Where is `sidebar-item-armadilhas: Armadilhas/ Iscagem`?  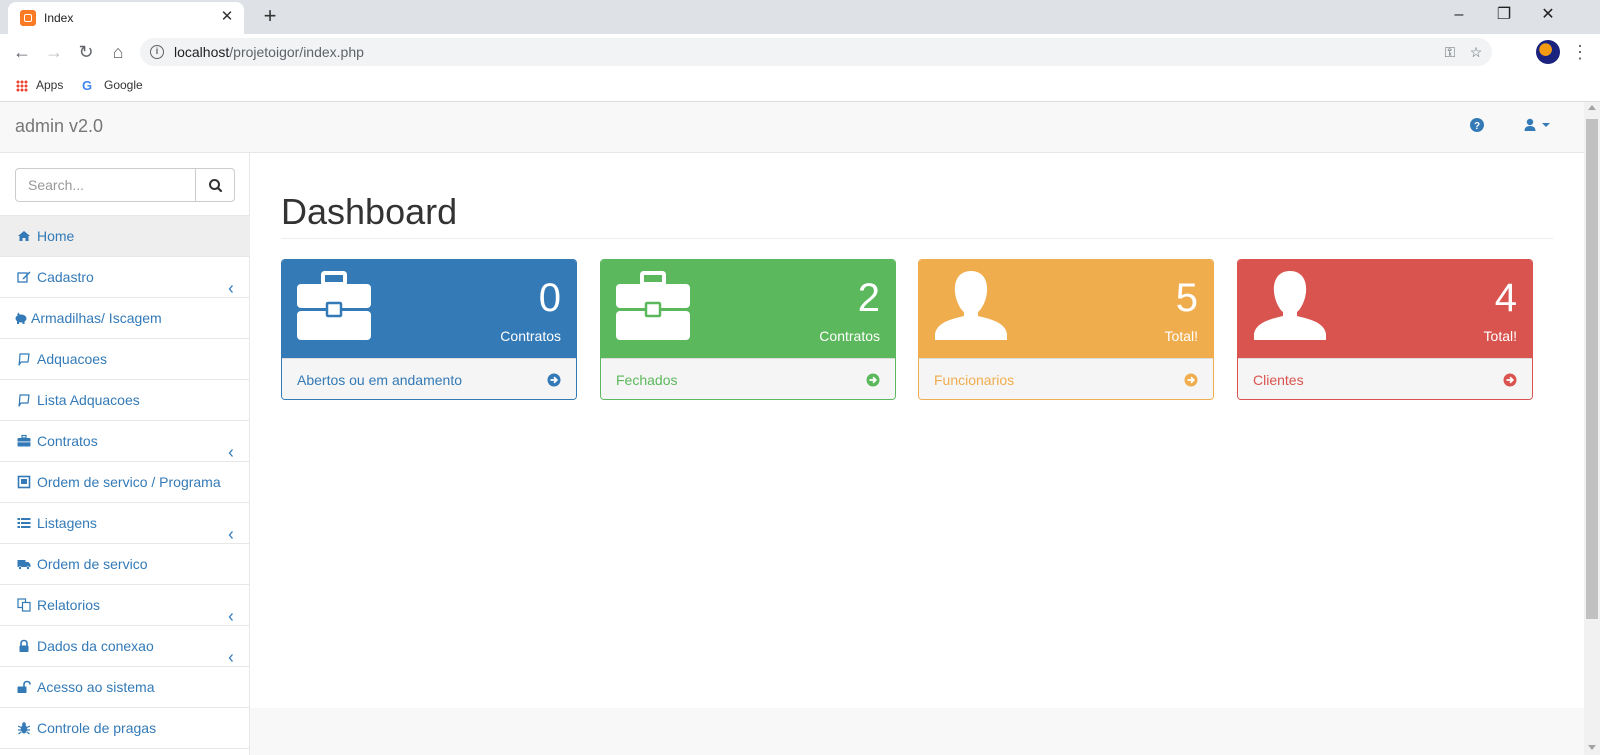 sidebar-item-armadilhas: Armadilhas/ Iscagem is located at coordinates (125, 318).